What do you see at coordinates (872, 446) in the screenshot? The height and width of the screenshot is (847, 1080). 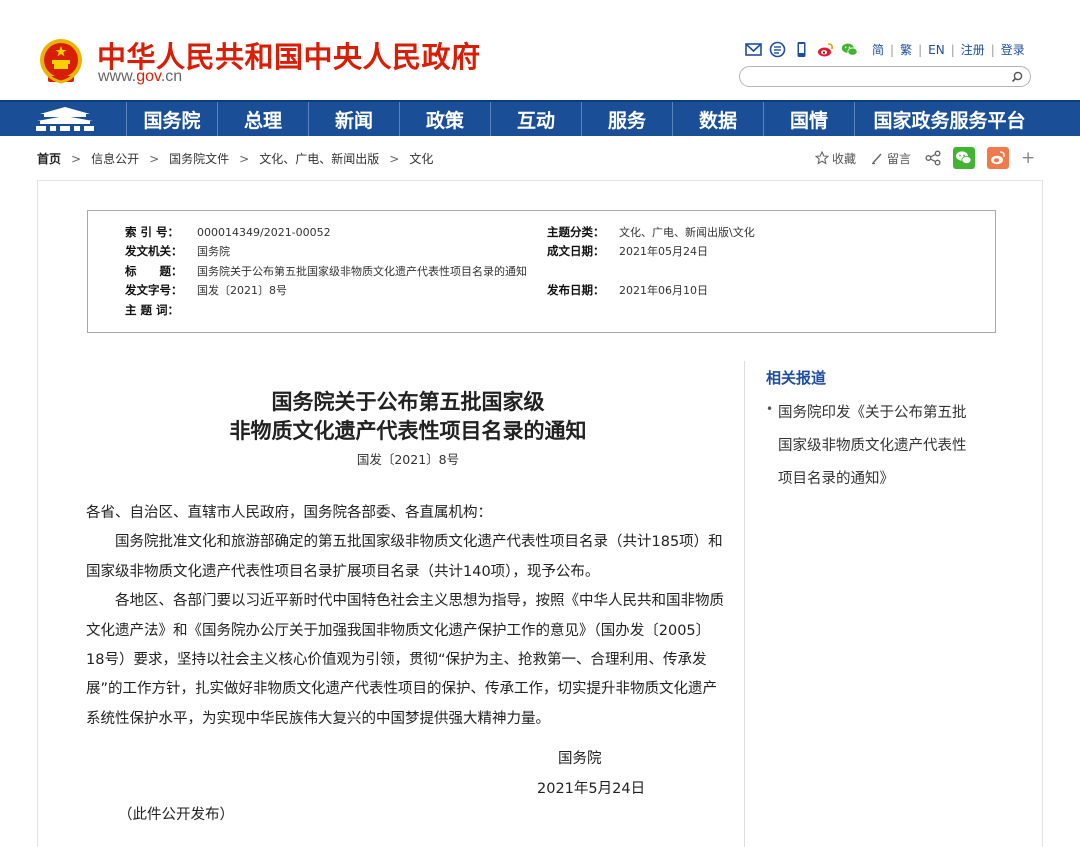 I see `related-item-line: 国家级非物质文化遗产代表性` at bounding box center [872, 446].